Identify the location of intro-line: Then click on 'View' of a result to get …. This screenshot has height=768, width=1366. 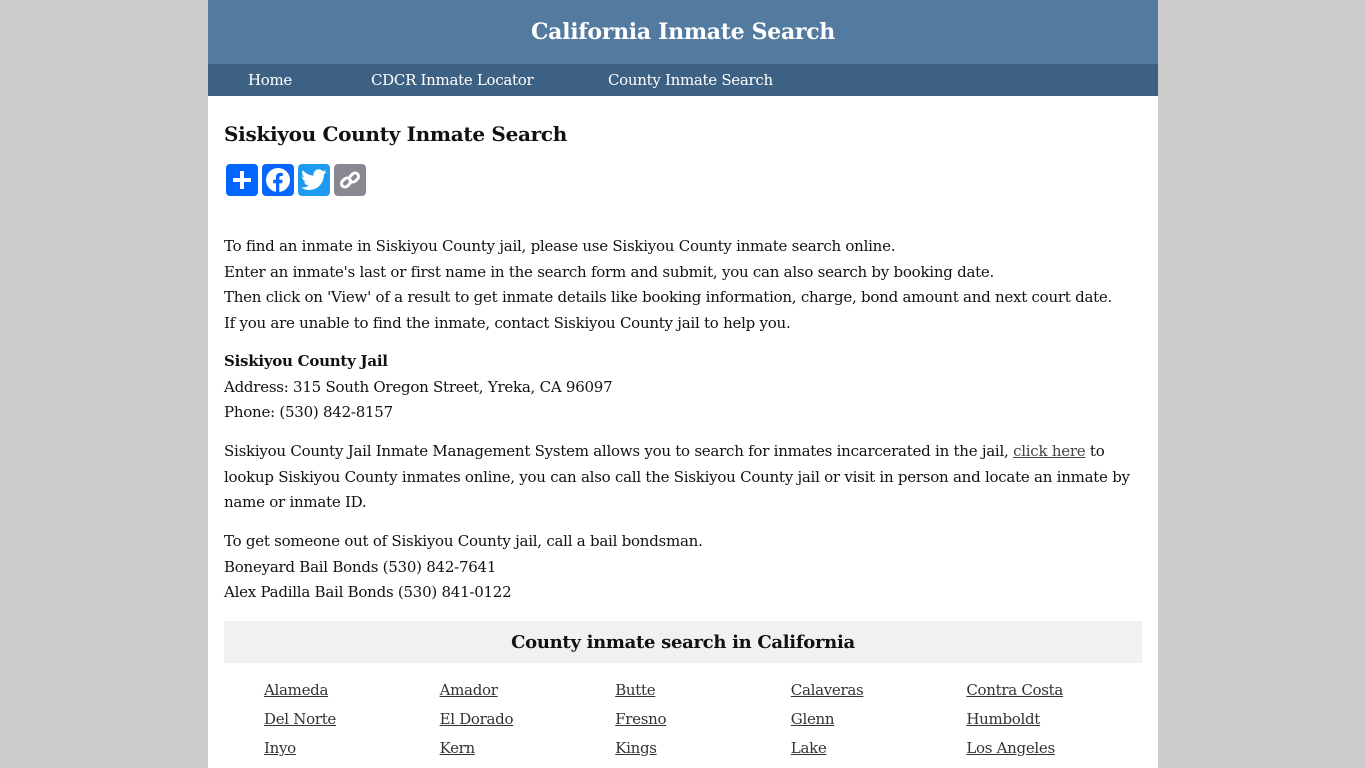
(668, 297).